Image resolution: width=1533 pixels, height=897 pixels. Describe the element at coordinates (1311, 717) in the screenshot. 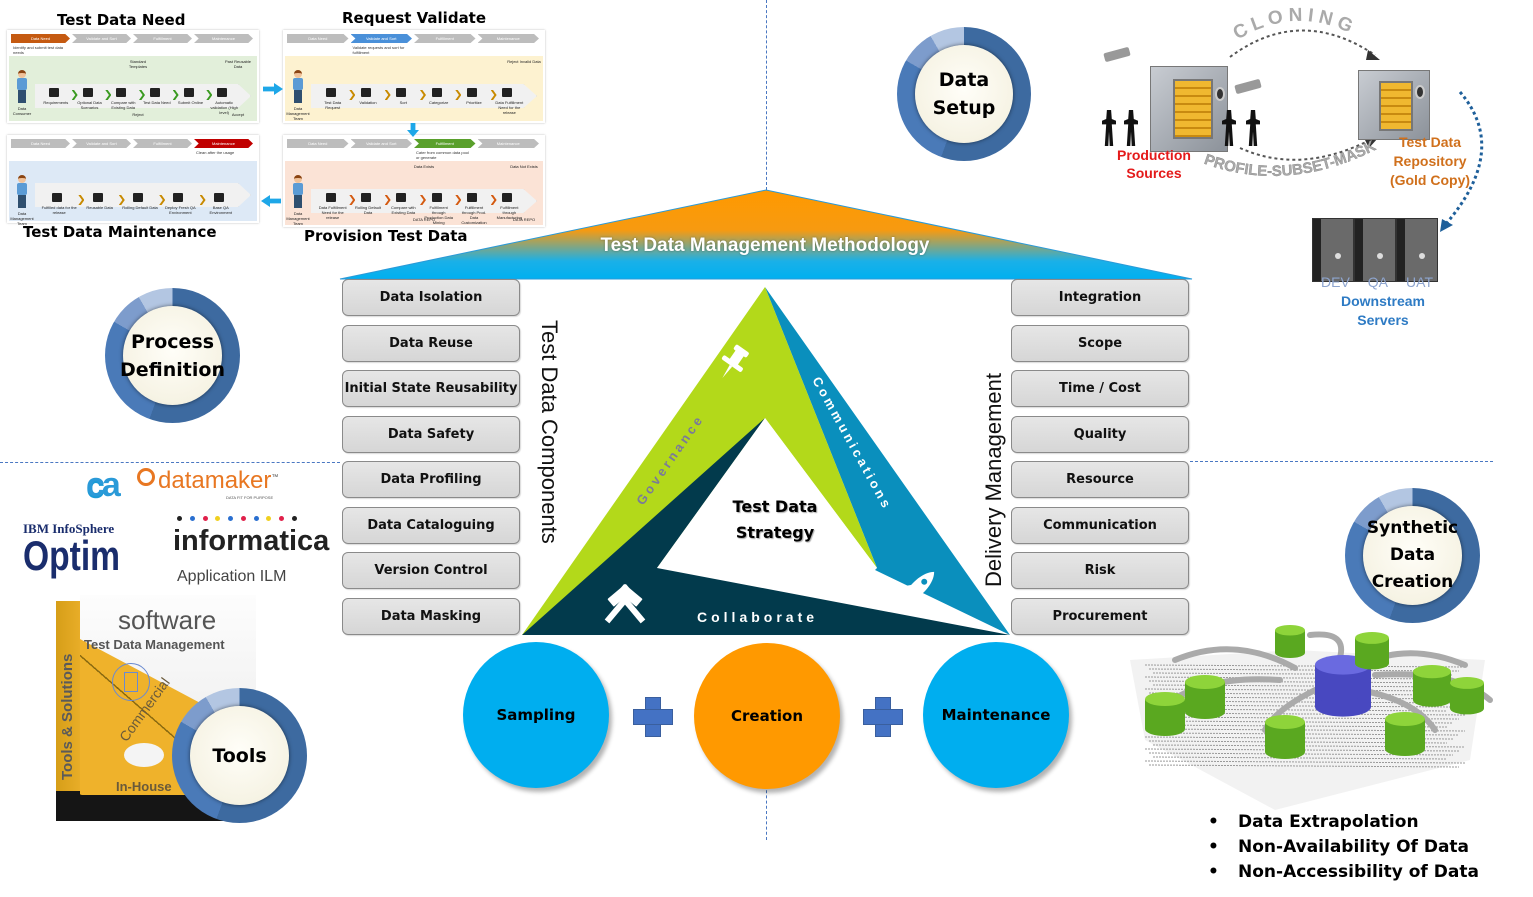

I see `synthetic-data-illustration` at that location.